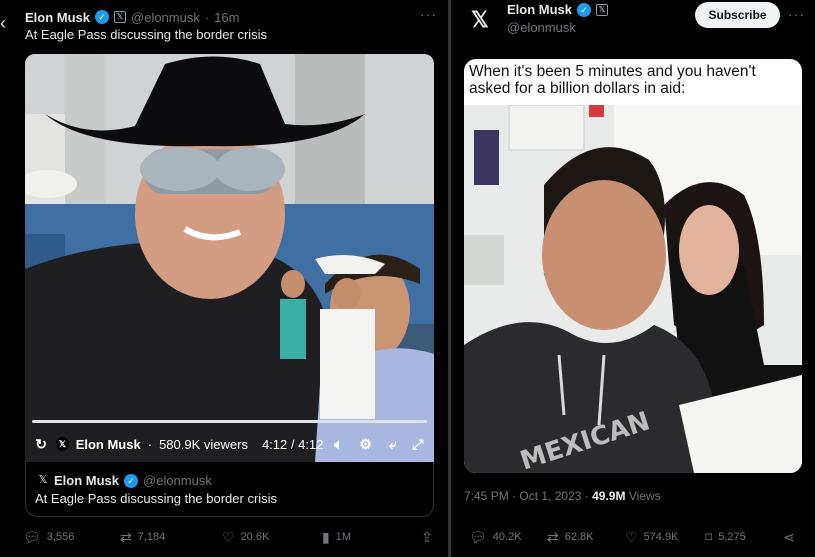 This screenshot has height=557, width=815. I want to click on share-icon: ⋖, so click(789, 536).